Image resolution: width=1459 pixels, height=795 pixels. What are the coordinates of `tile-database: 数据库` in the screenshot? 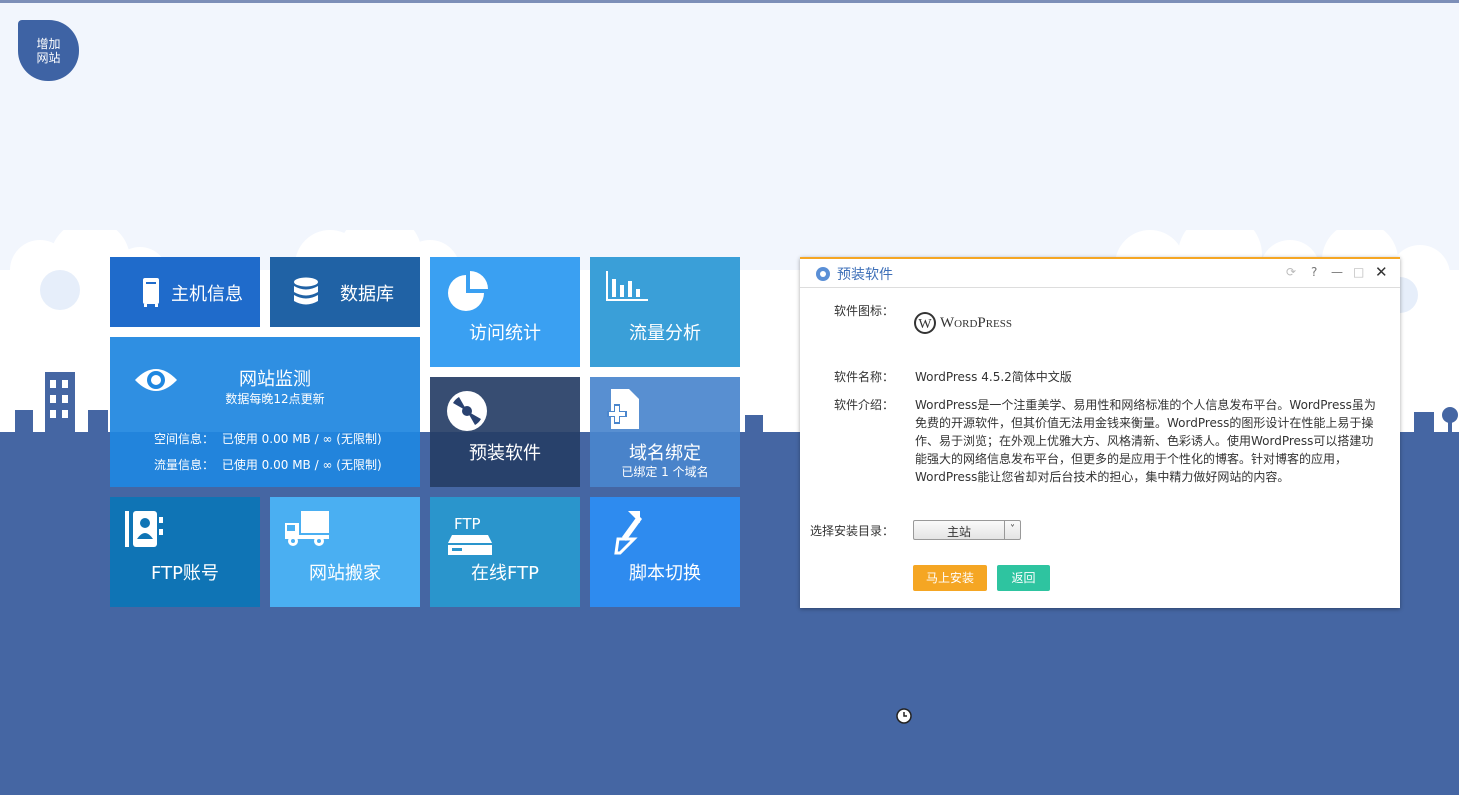 It's located at (345, 292).